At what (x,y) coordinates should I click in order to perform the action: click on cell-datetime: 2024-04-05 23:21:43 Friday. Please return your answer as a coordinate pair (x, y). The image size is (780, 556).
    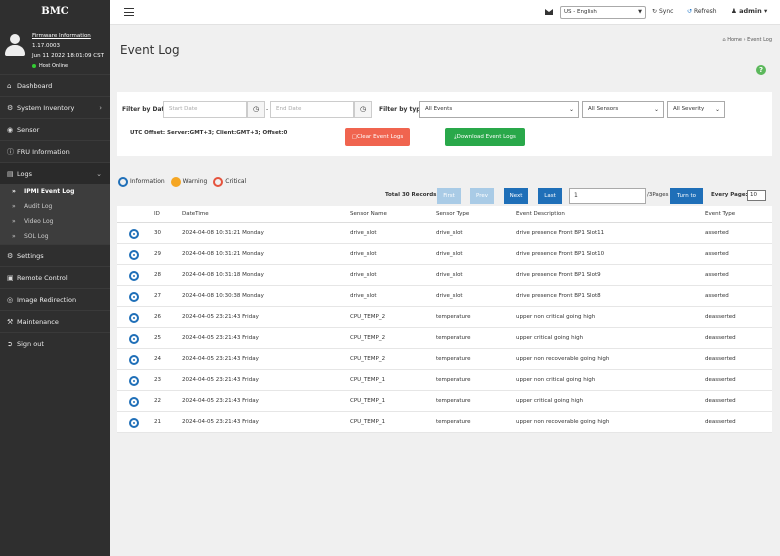
    Looking at the image, I should click on (220, 422).